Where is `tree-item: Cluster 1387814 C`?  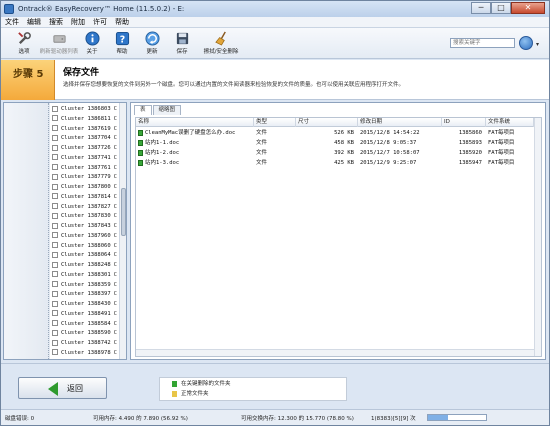 tree-item: Cluster 1387814 C is located at coordinates (84, 197).